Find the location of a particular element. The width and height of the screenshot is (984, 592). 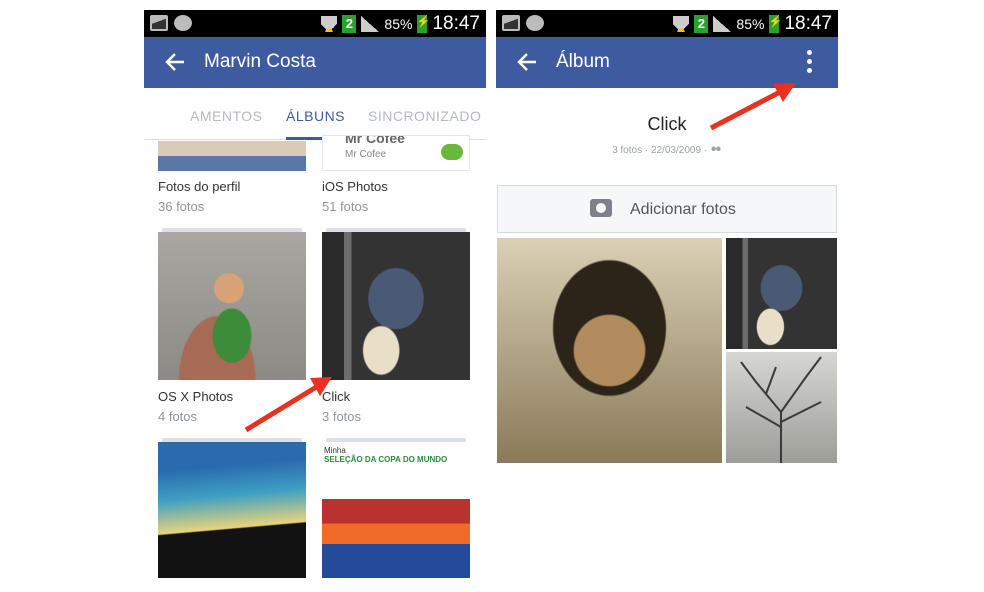

album-thumbnail-click is located at coordinates (396, 306).